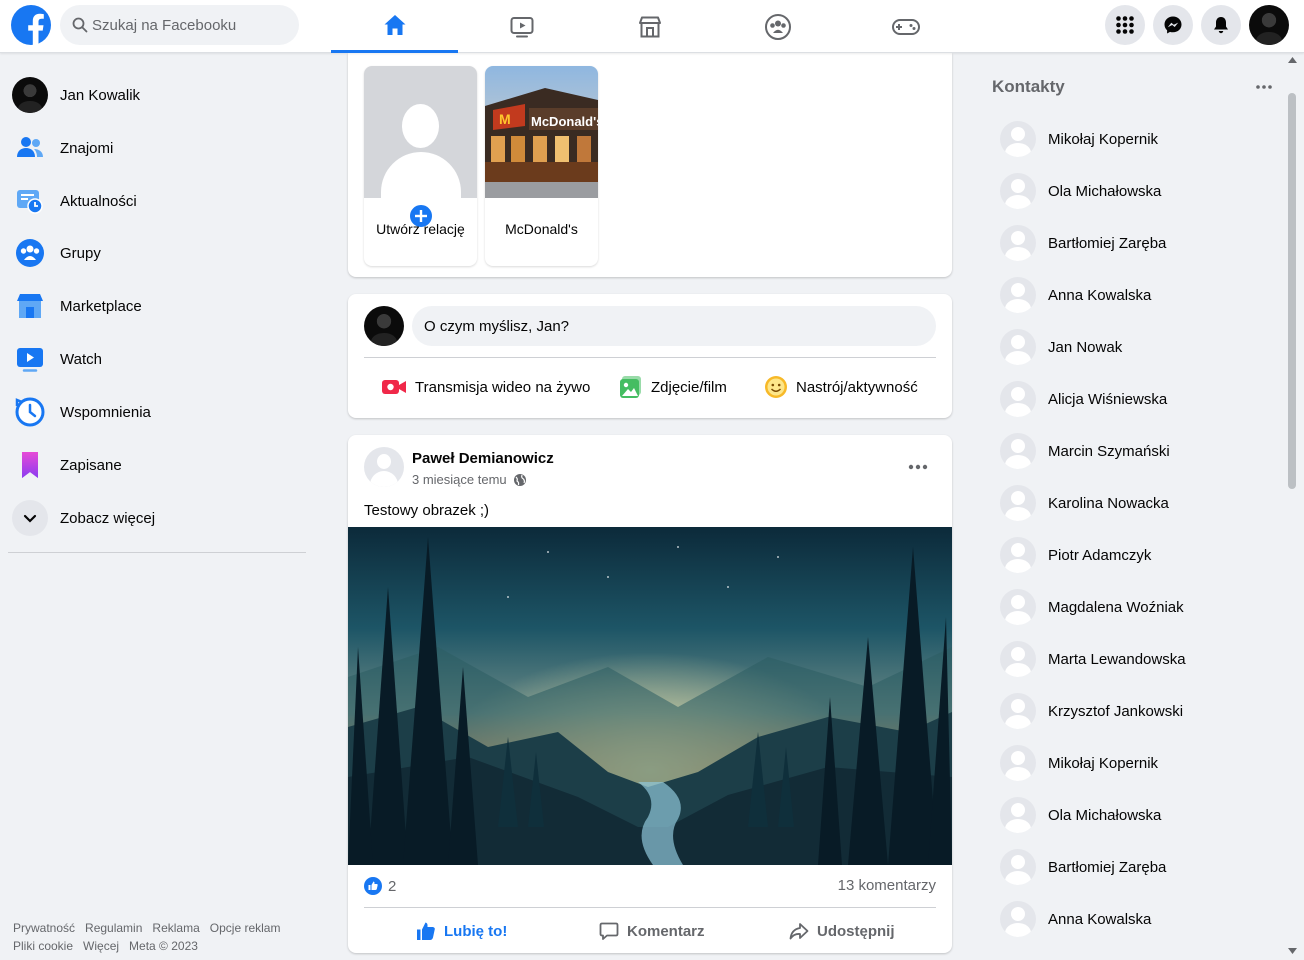 This screenshot has width=1304, height=960. I want to click on friends-icon, so click(30, 148).